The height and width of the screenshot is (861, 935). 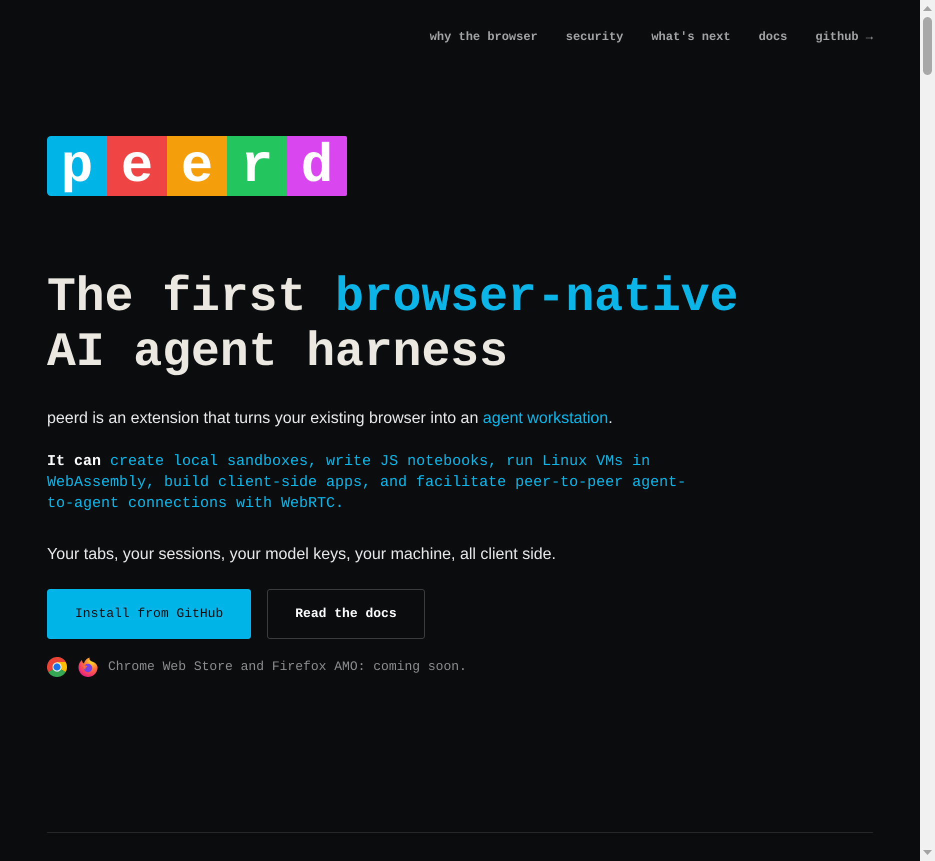 I want to click on availability-note: Chrome Web Store and Firefox AMO: coming soon., so click(x=287, y=667).